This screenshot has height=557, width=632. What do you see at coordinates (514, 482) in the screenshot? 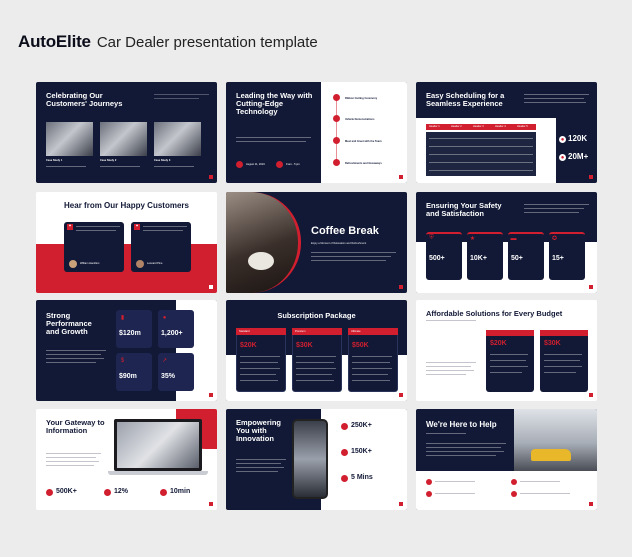
I see `web-icon` at bounding box center [514, 482].